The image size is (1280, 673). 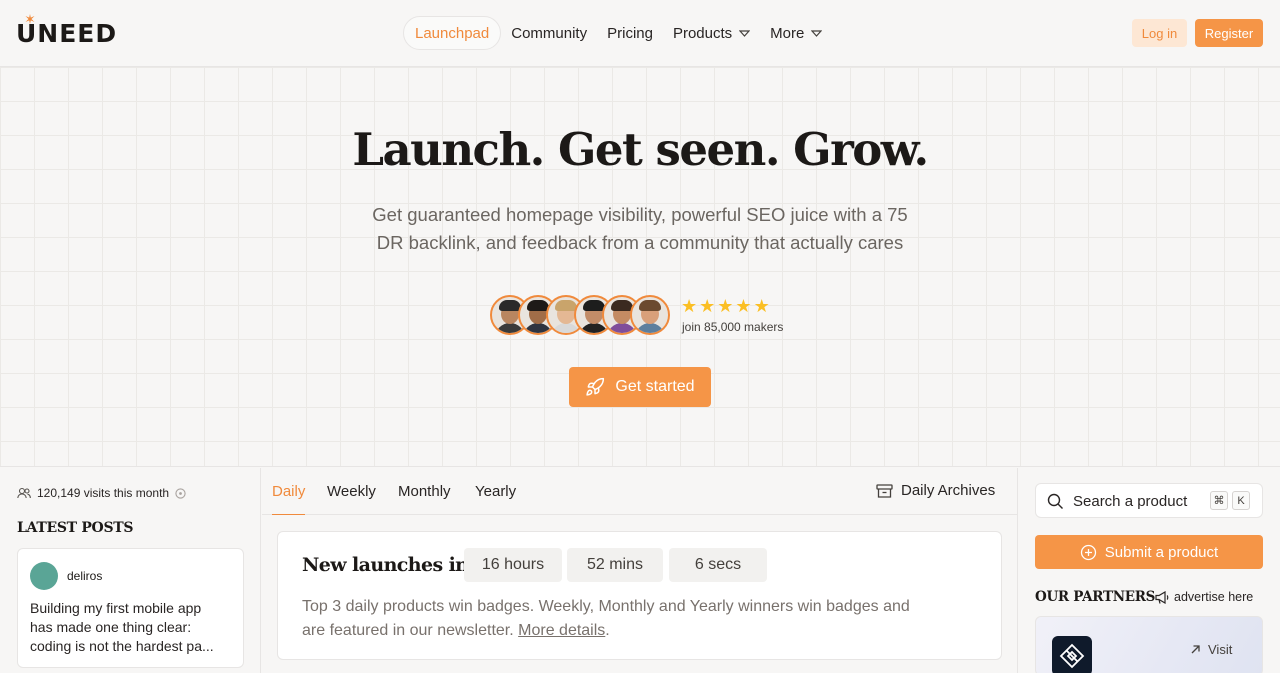 I want to click on rating-stars: ★ ★ ★ ★ ★, so click(x=725, y=306).